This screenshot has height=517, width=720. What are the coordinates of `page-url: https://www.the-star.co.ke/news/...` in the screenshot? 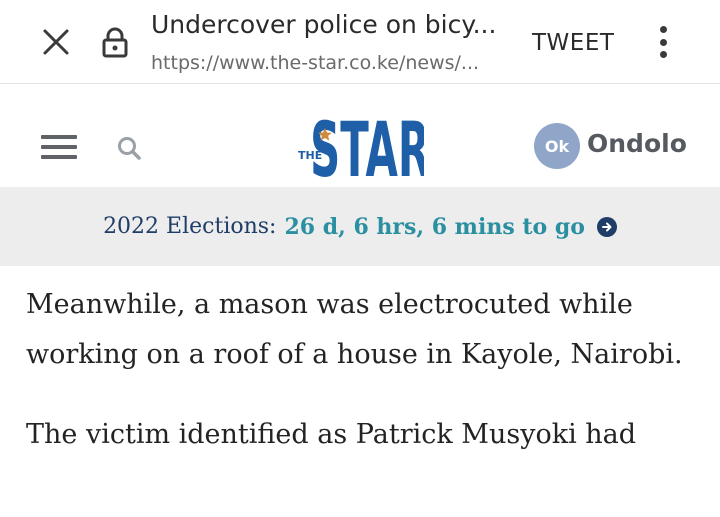 It's located at (331, 63).